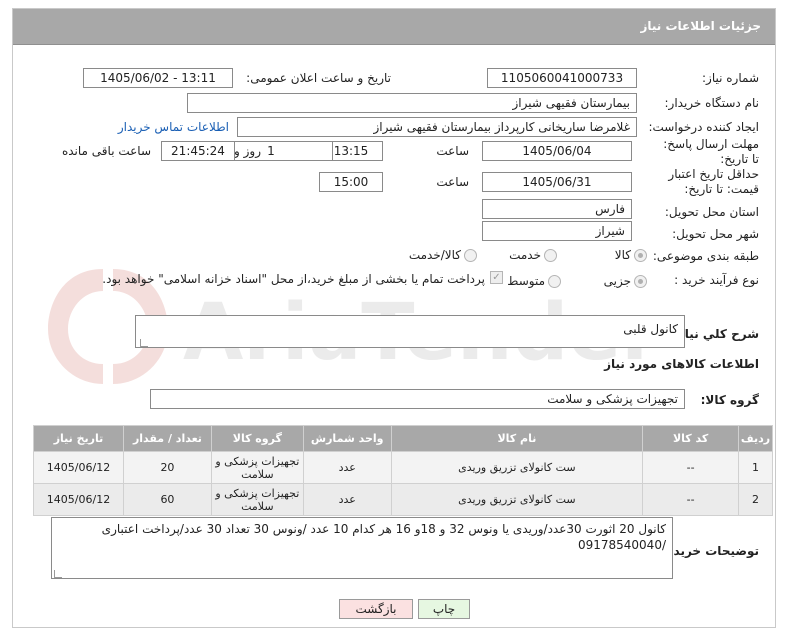  What do you see at coordinates (167, 438) in the screenshot?
I see `col-qty: تعداد / مقدار` at bounding box center [167, 438].